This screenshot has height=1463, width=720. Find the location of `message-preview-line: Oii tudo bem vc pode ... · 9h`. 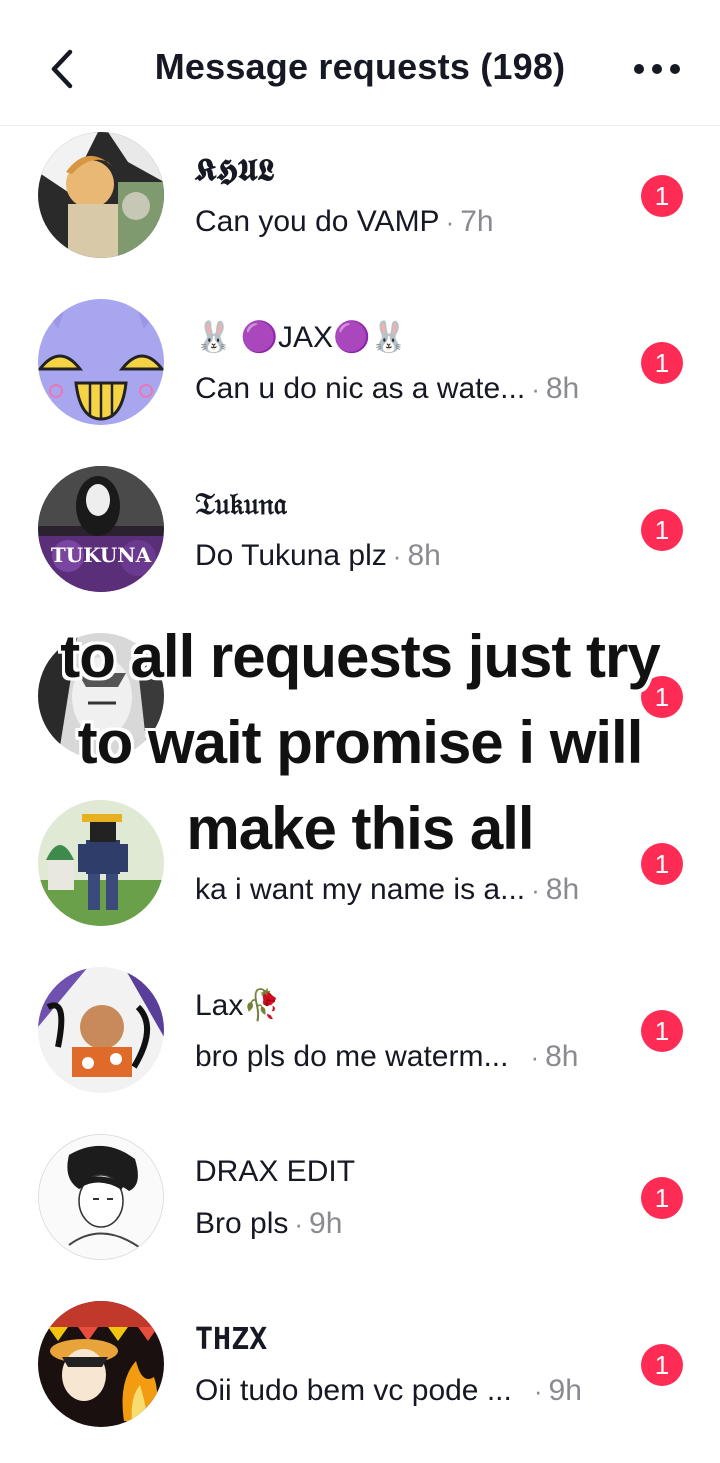

message-preview-line: Oii tudo bem vc pode ... · 9h is located at coordinates (388, 1391).